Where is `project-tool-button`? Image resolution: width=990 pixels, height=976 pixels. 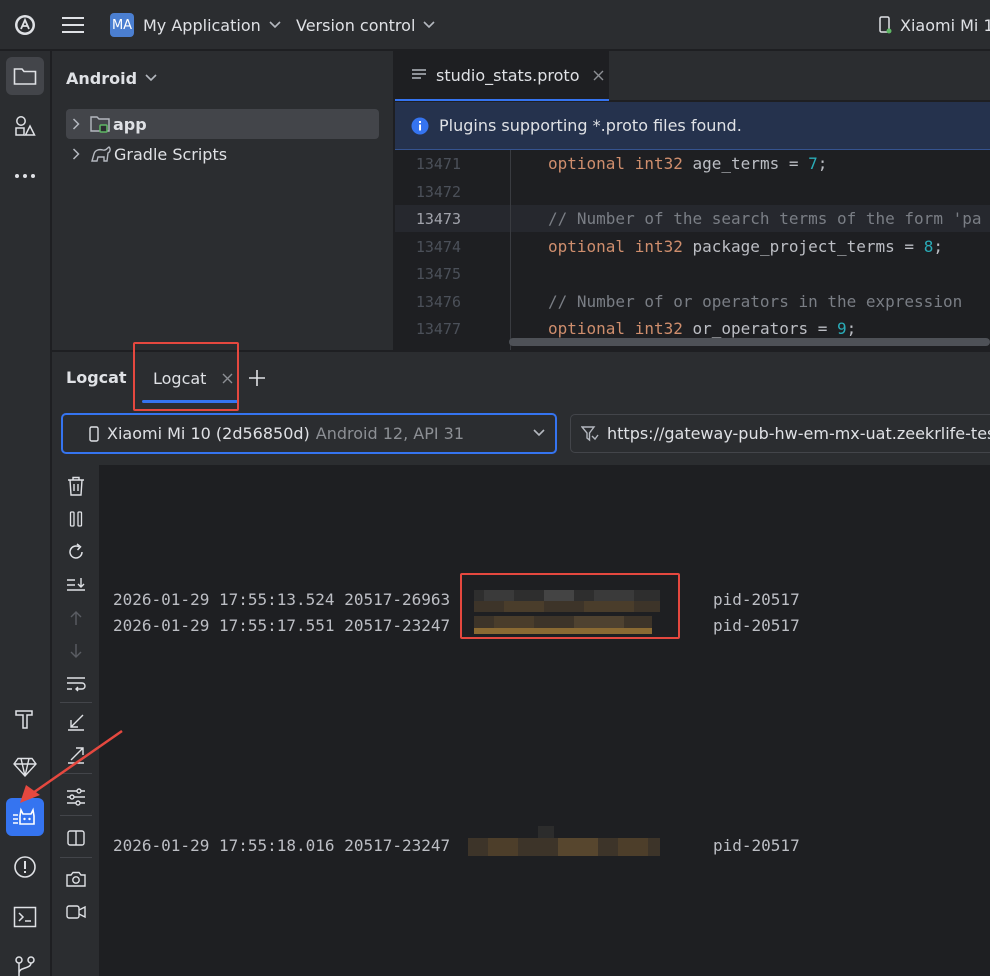
project-tool-button is located at coordinates (25, 76).